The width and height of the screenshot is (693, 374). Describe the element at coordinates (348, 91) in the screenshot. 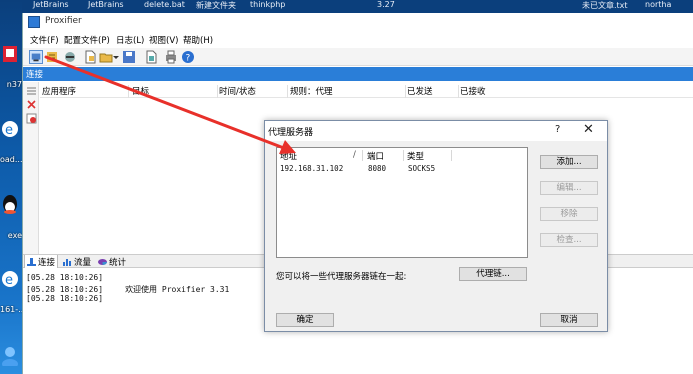

I see `column-header-rule-proxy: 规则：代理` at that location.